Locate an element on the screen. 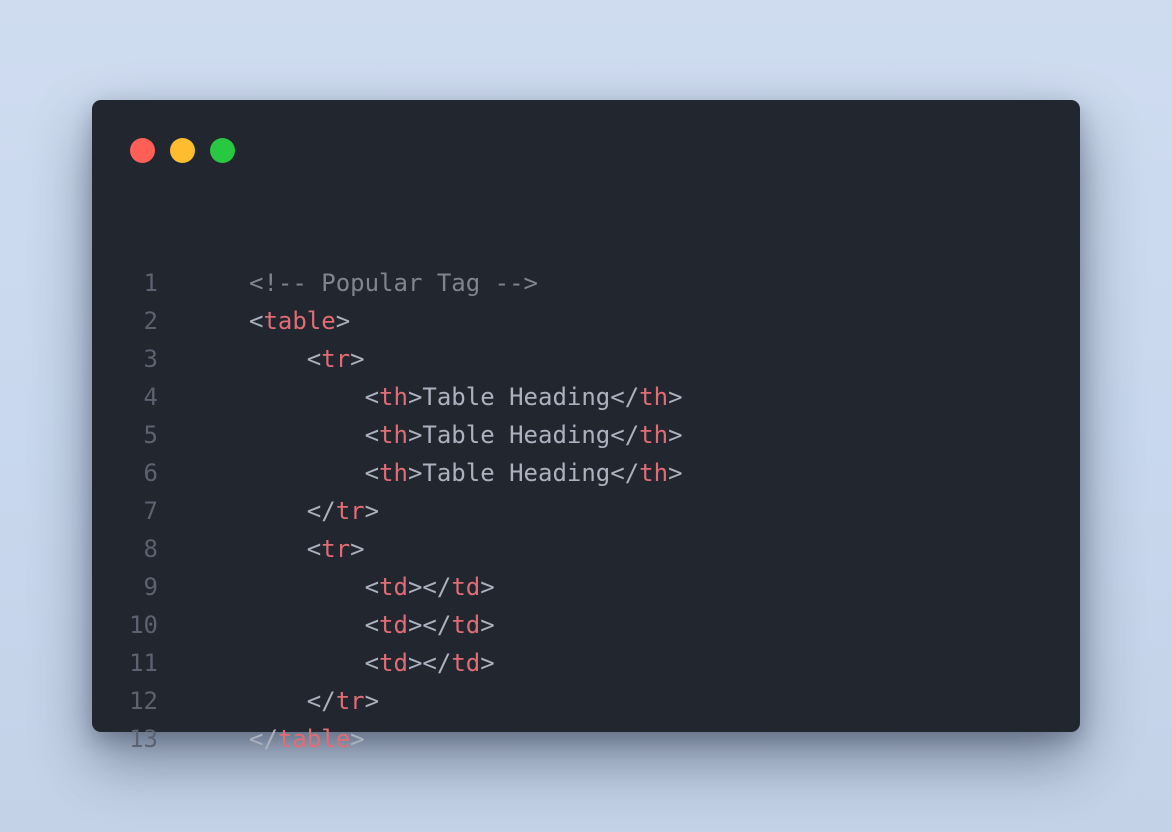 The image size is (1172, 832). line-number: 1 is located at coordinates (150, 283).